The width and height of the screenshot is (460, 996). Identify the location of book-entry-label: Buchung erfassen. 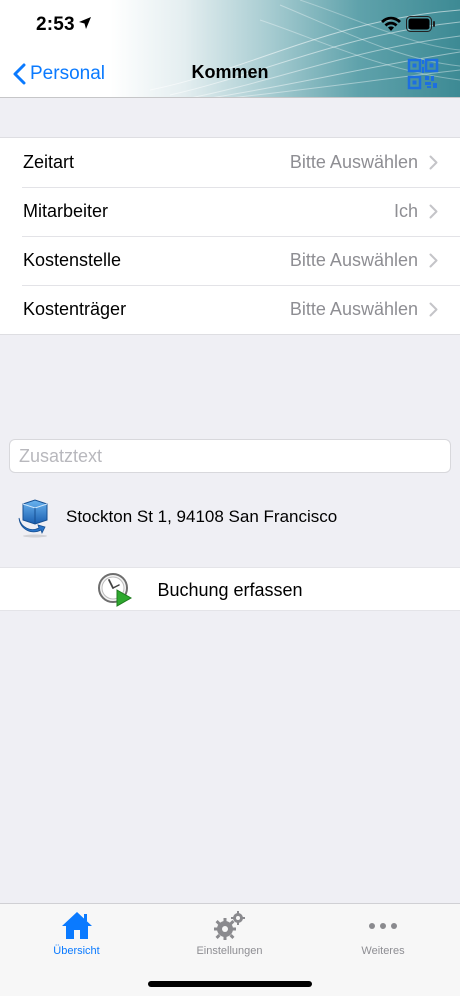
(230, 590).